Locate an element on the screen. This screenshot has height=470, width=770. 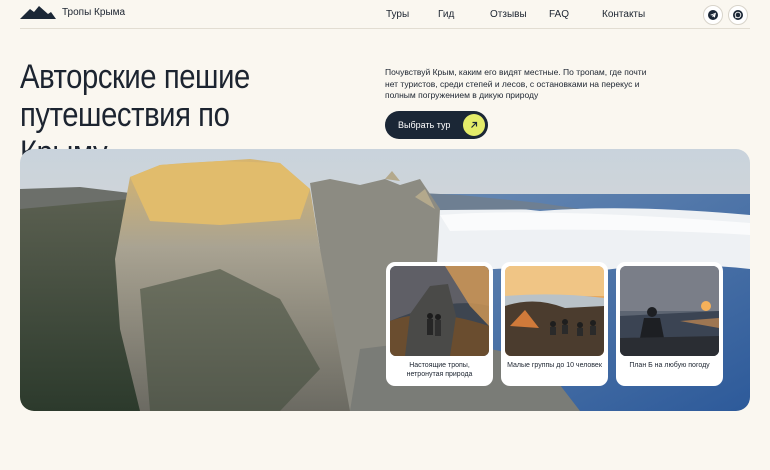
nav-item-contacts: Контакты is located at coordinates (623, 14).